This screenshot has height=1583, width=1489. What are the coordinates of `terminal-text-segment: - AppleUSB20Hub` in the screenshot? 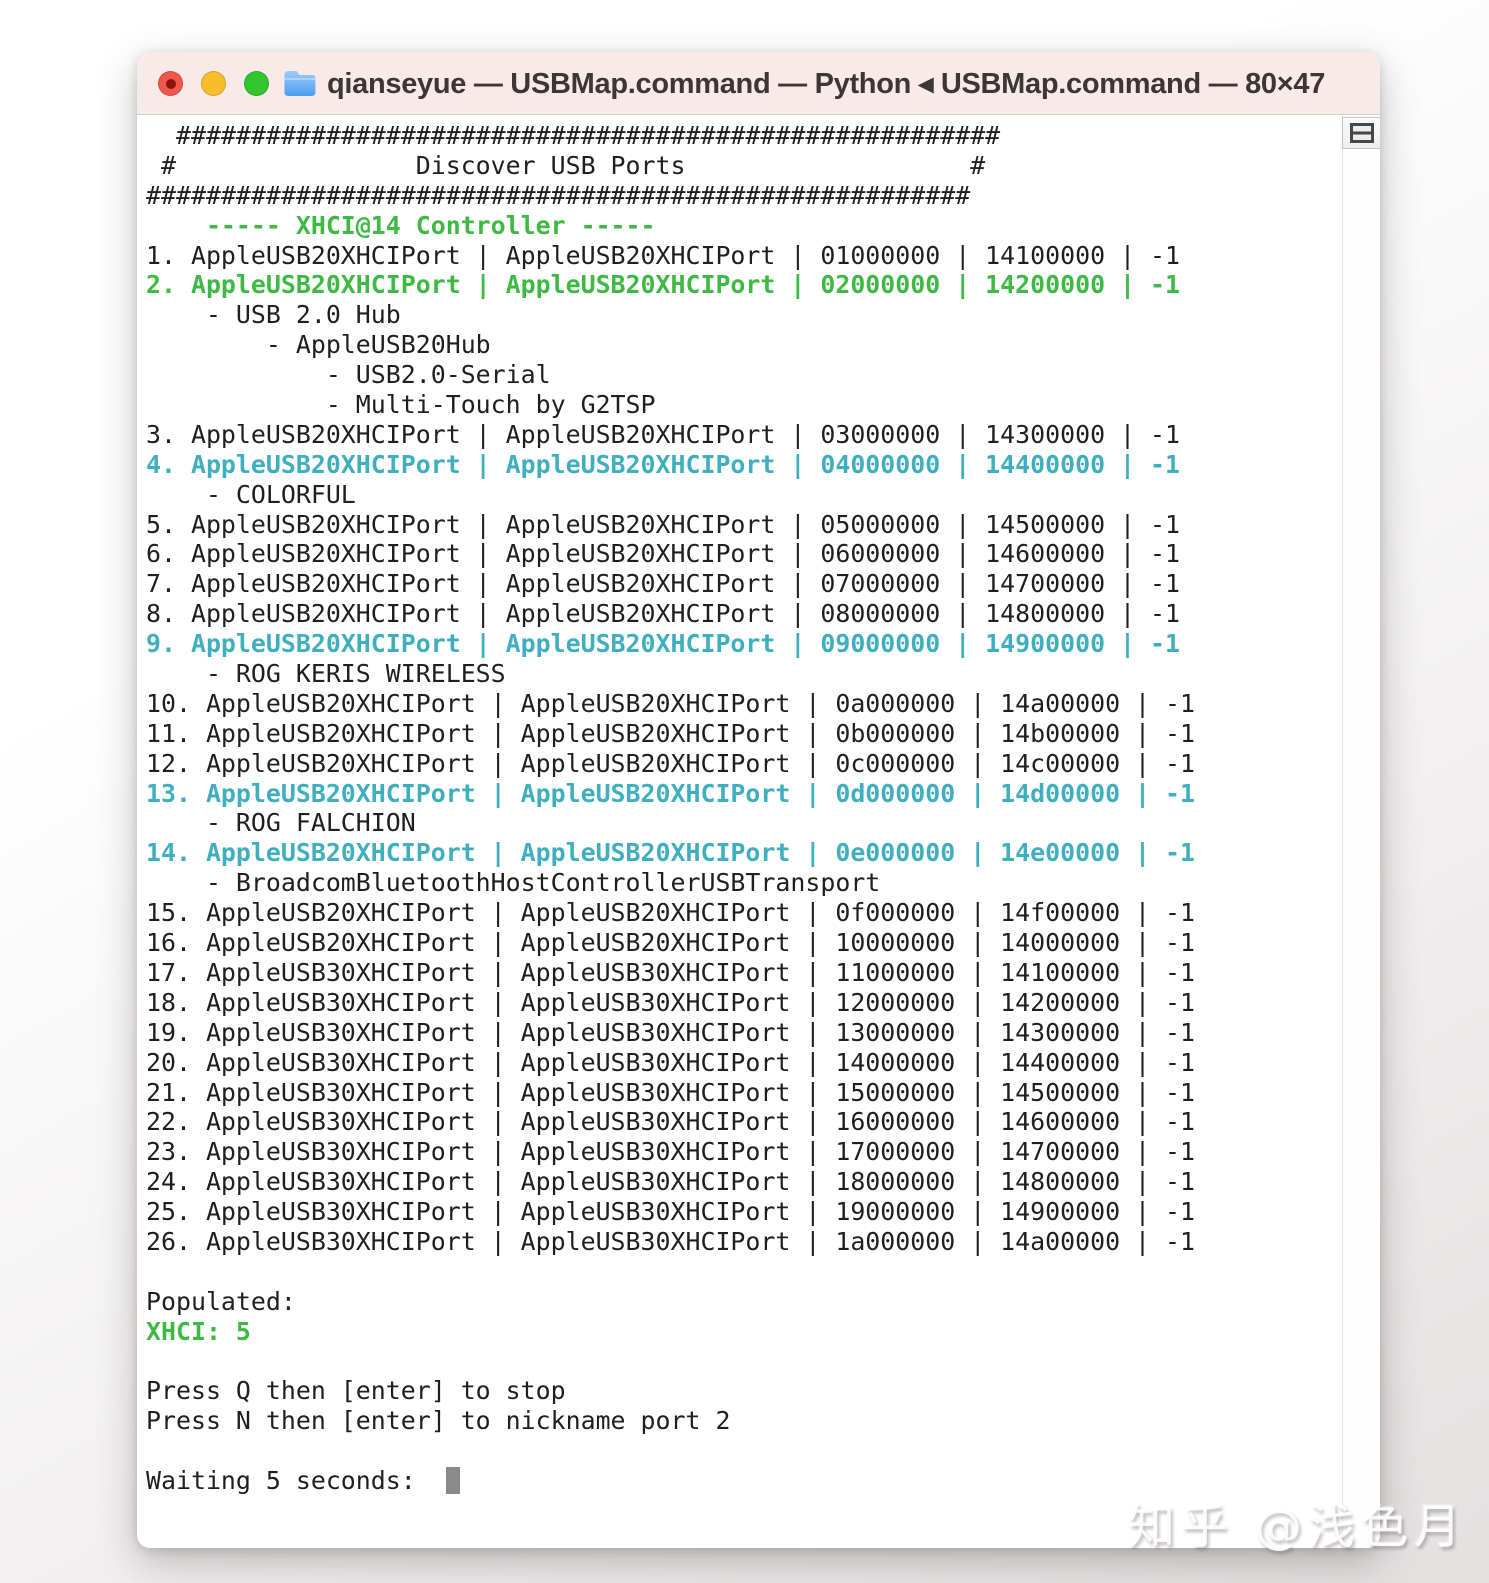 It's located at (318, 345).